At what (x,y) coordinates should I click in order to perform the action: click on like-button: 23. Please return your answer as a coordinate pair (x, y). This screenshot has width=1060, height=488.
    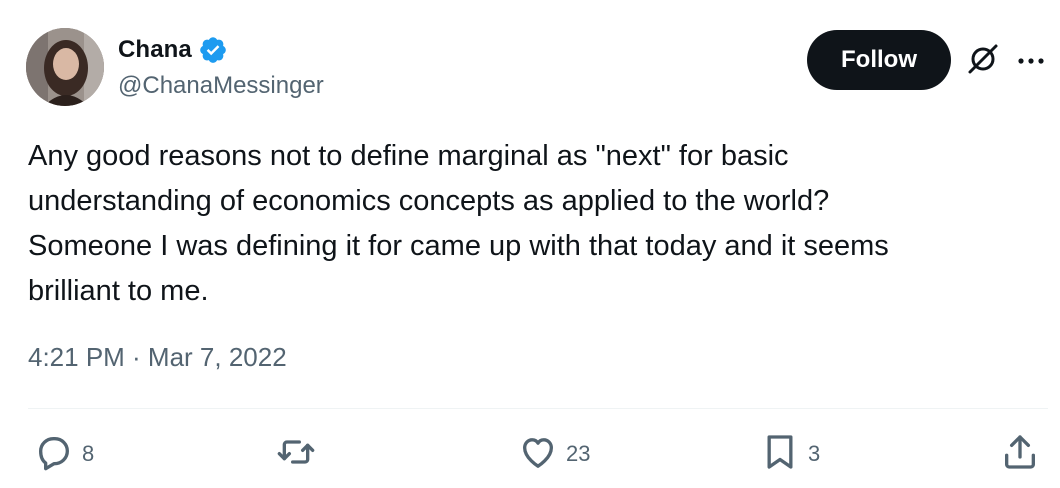
    Looking at the image, I should click on (554, 454).